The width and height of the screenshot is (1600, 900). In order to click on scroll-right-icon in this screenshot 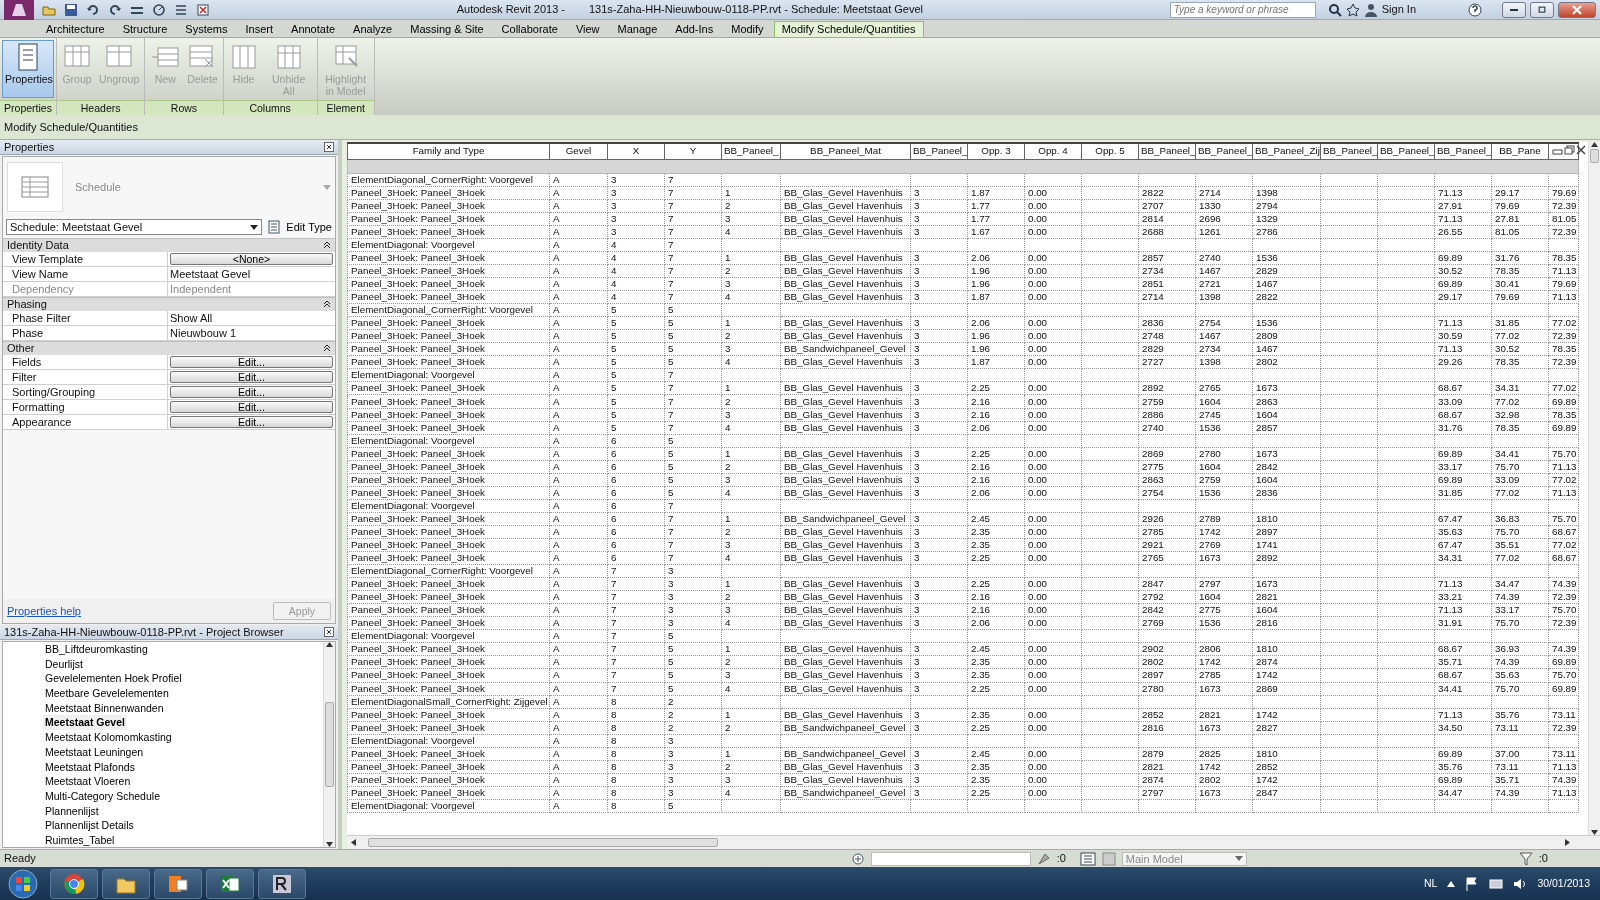, I will do `click(1567, 842)`.